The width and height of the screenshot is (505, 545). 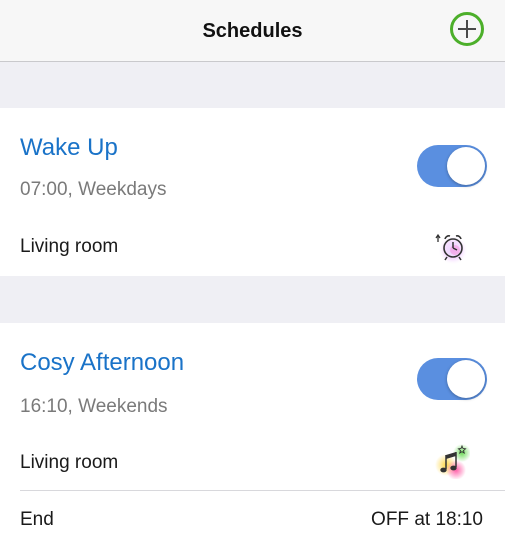 I want to click on music-notes-icon, so click(x=452, y=461).